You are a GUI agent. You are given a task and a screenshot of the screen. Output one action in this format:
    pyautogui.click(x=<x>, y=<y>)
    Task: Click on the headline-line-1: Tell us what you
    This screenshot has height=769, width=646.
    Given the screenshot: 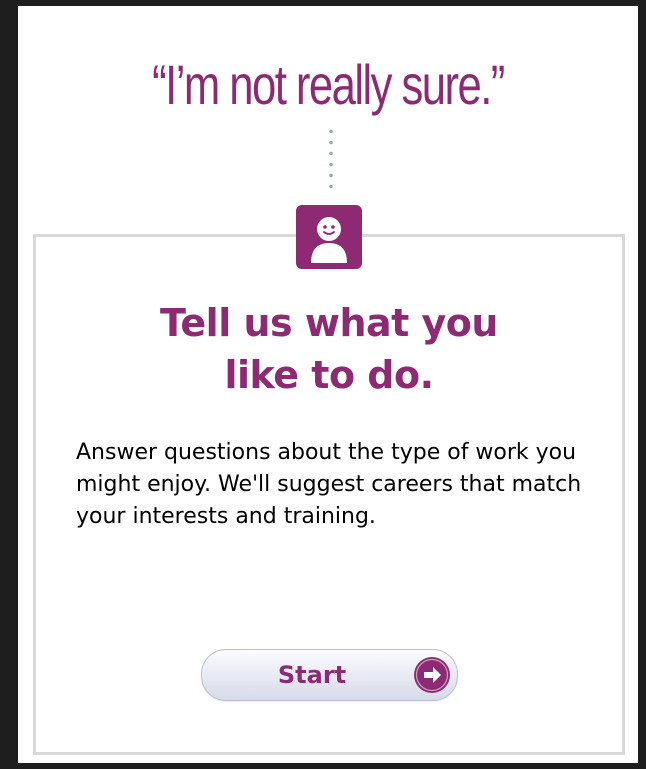 What is the action you would take?
    pyautogui.click(x=329, y=323)
    